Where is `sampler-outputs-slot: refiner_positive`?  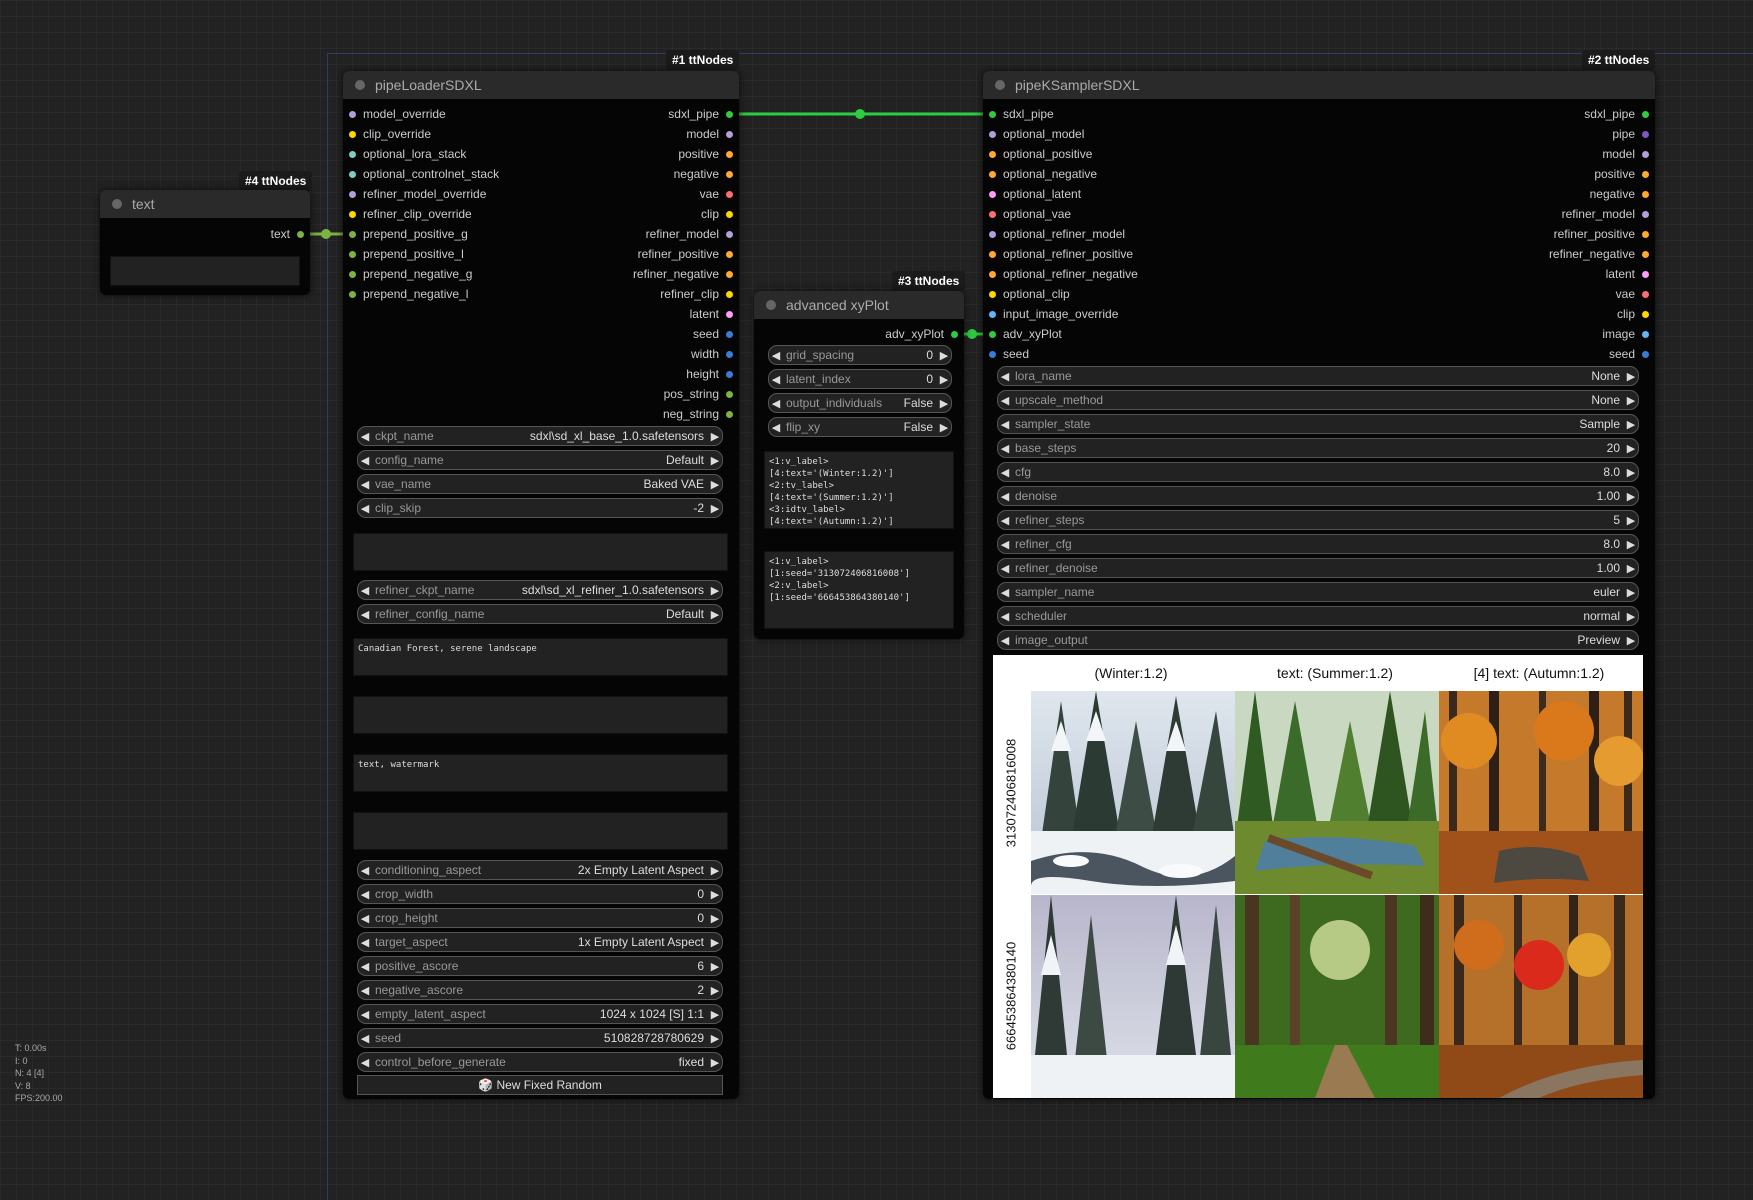 sampler-outputs-slot: refiner_positive is located at coordinates (1601, 234).